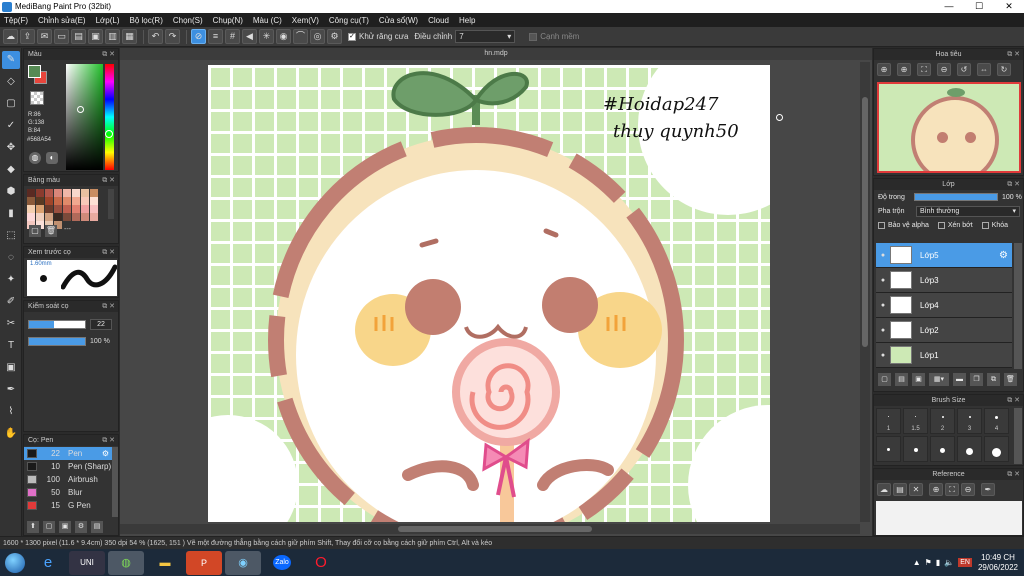 The image size is (1024, 576). I want to click on chrome-like-taskbar-icon: ◍, so click(126, 562).